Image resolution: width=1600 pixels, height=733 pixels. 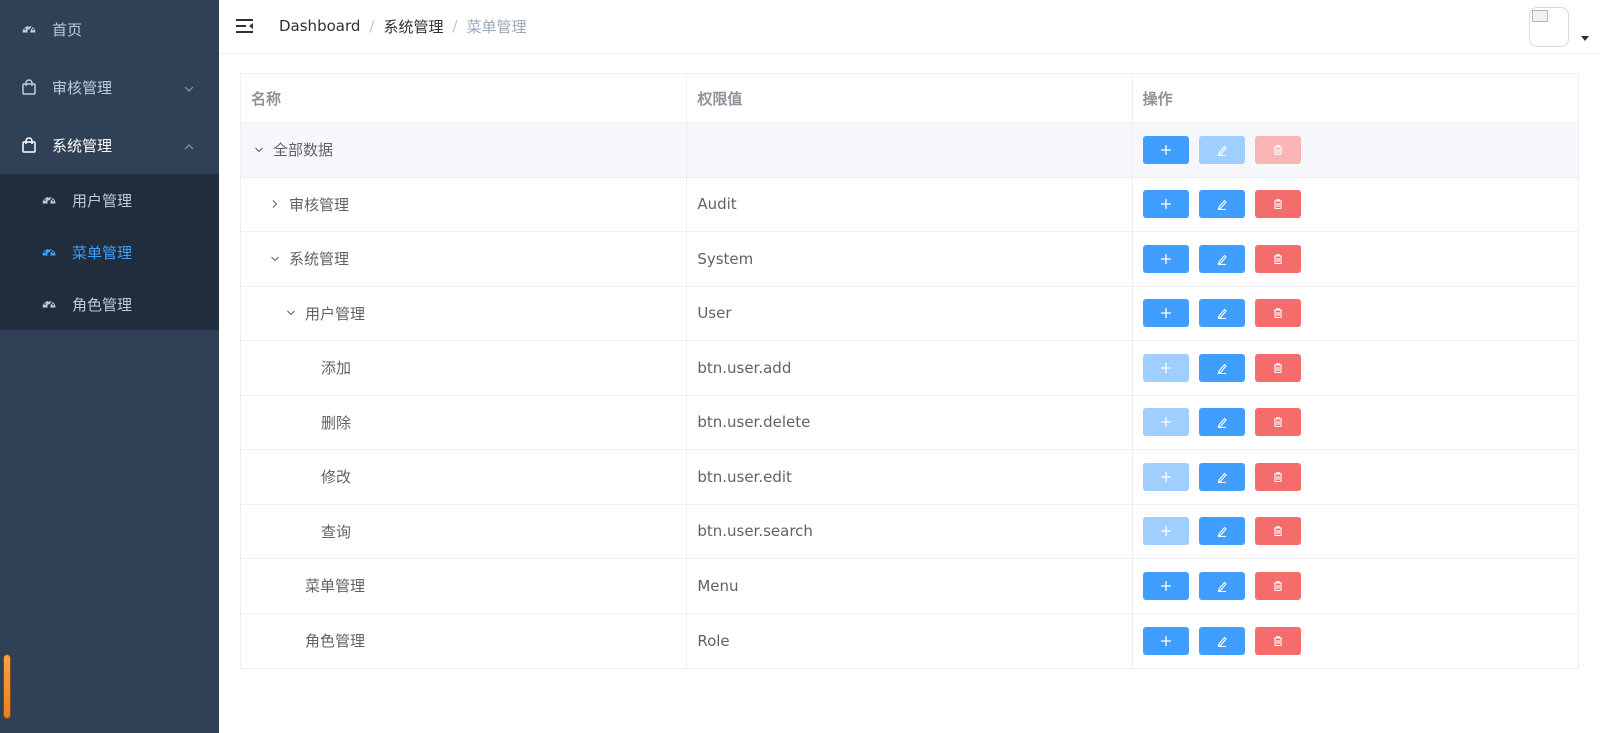 What do you see at coordinates (303, 150) in the screenshot?
I see `row-name: 全部数据` at bounding box center [303, 150].